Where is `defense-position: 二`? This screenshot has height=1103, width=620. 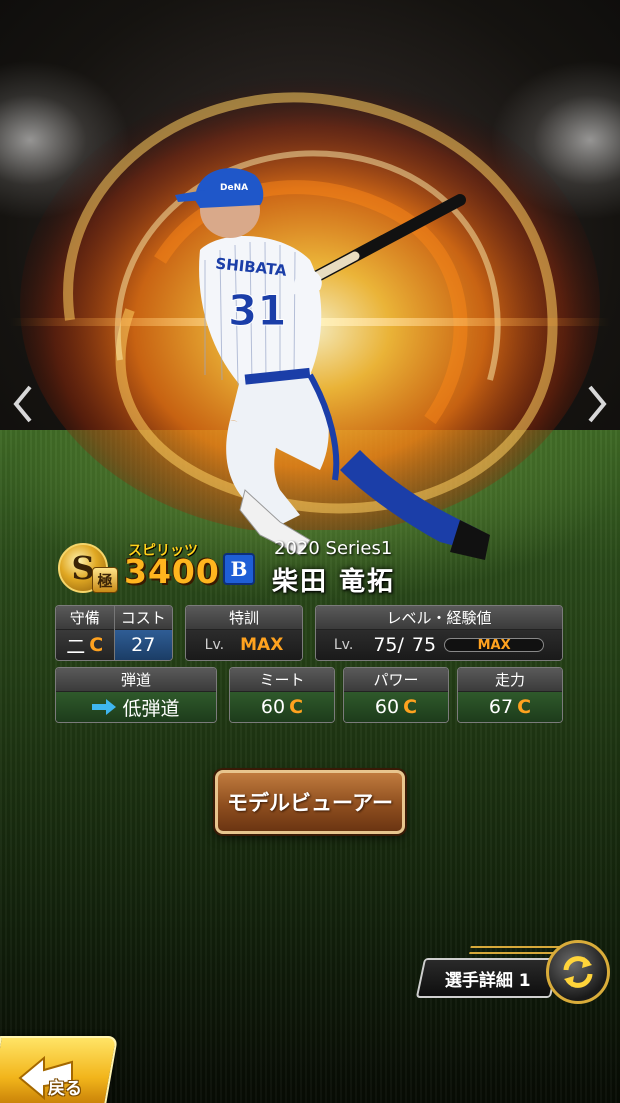
defense-position: 二 is located at coordinates (76, 646).